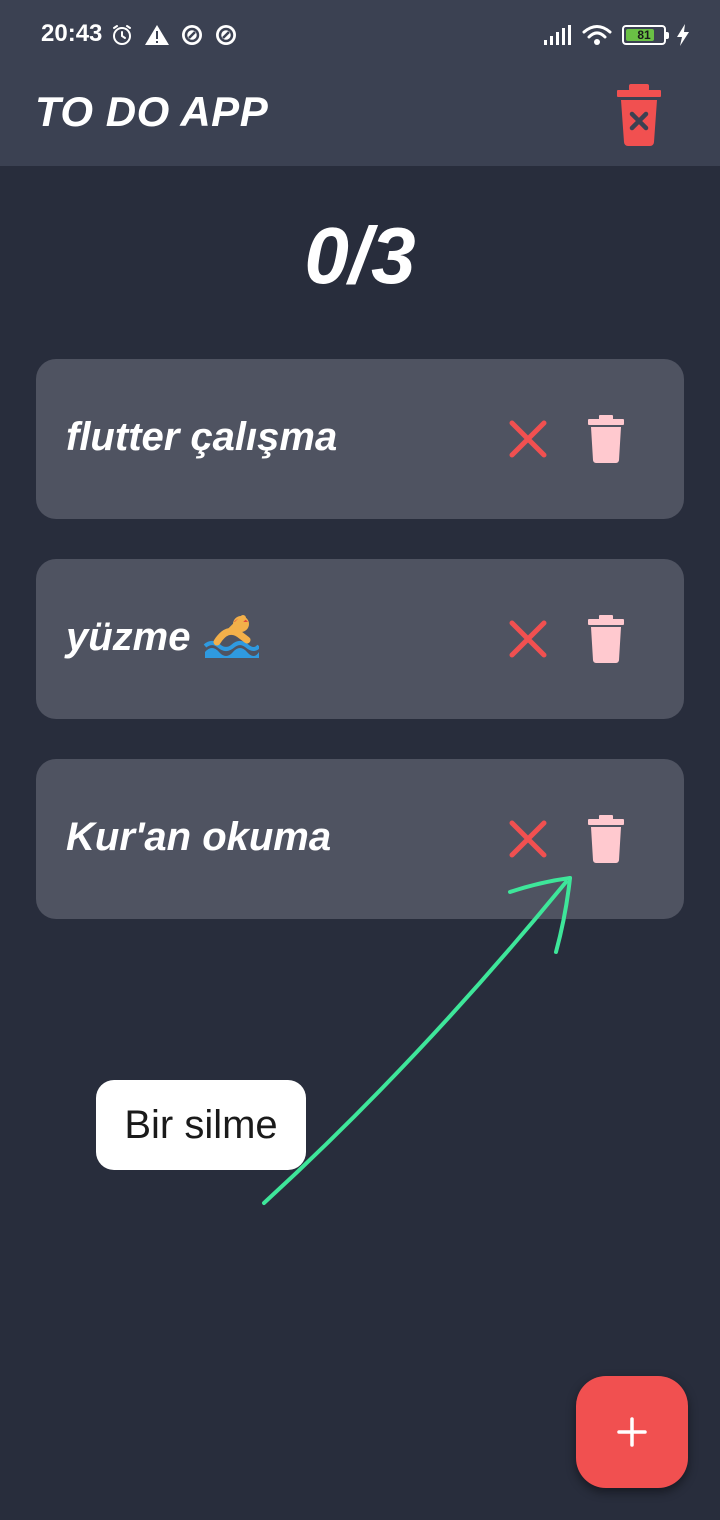 The width and height of the screenshot is (720, 1520). I want to click on plus-icon, so click(632, 1432).